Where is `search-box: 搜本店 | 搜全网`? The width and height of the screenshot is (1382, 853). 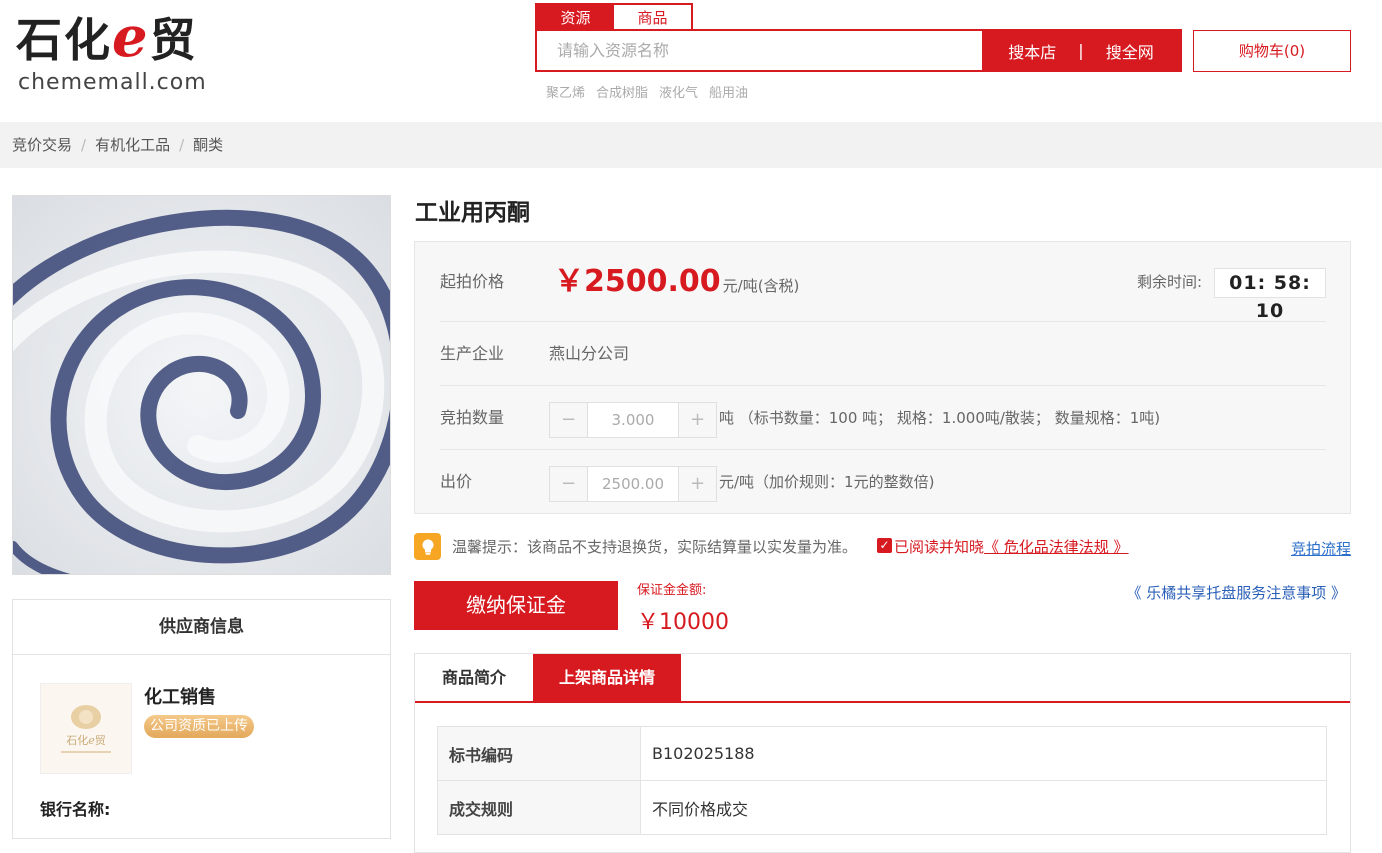
search-box: 搜本店 | 搜全网 is located at coordinates (858, 50).